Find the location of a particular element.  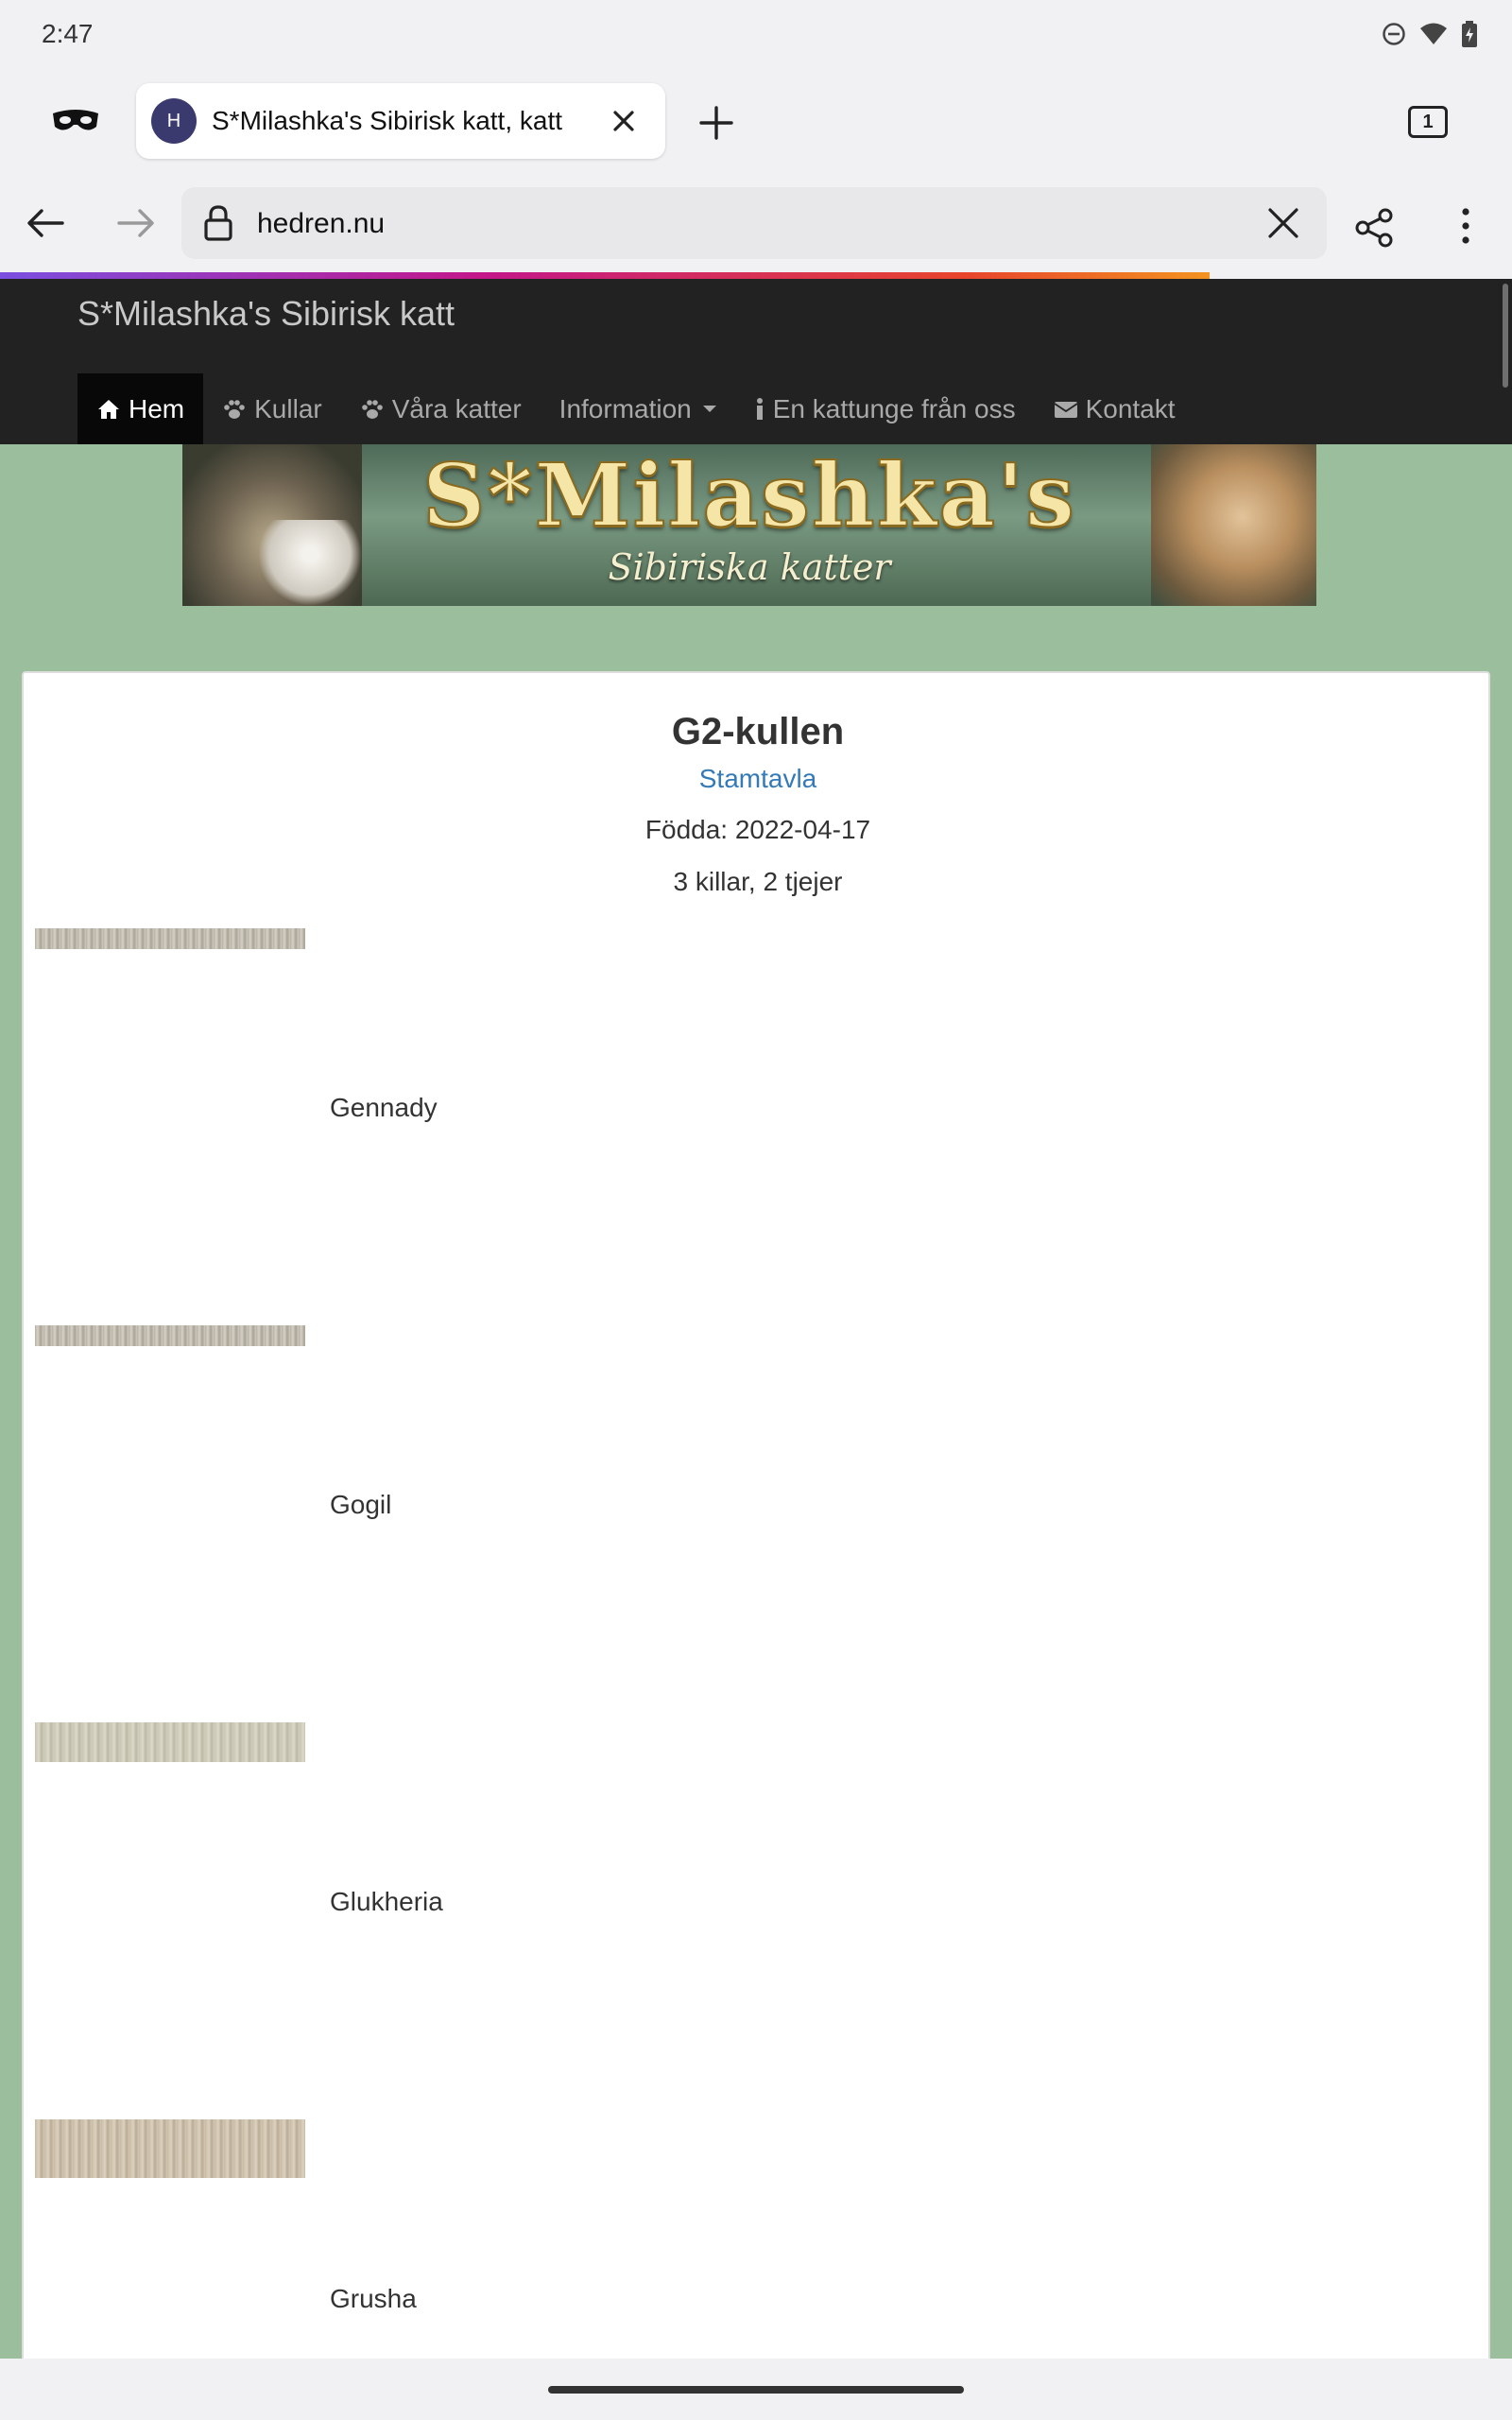

banner-cat-photo-right is located at coordinates (1233, 525).